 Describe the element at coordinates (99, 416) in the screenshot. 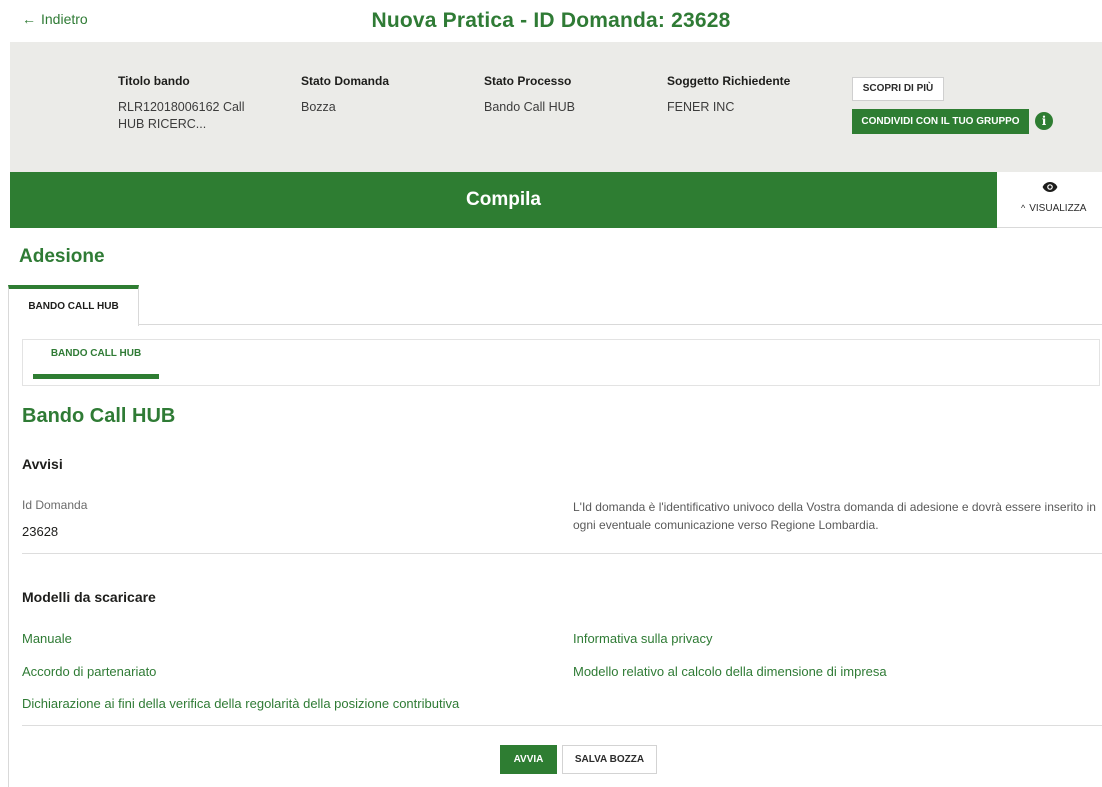

I see `form-heading: Bando Call HUB` at that location.